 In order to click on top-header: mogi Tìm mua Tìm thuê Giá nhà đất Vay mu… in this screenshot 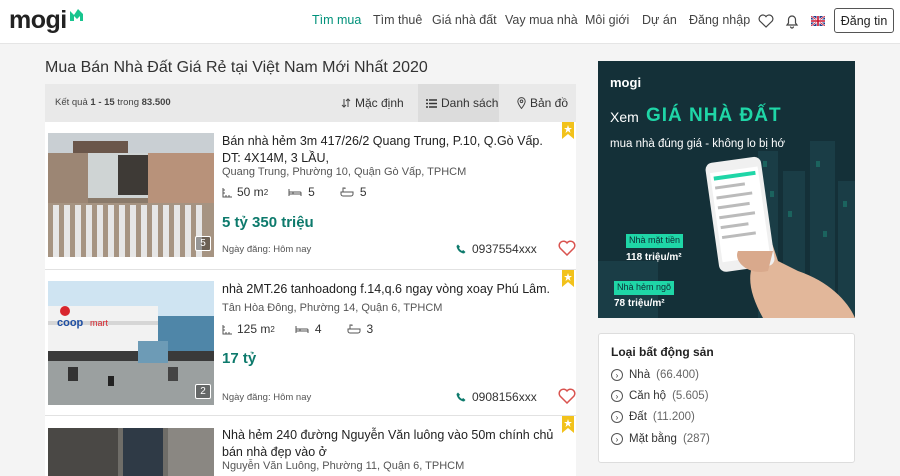, I will do `click(450, 22)`.